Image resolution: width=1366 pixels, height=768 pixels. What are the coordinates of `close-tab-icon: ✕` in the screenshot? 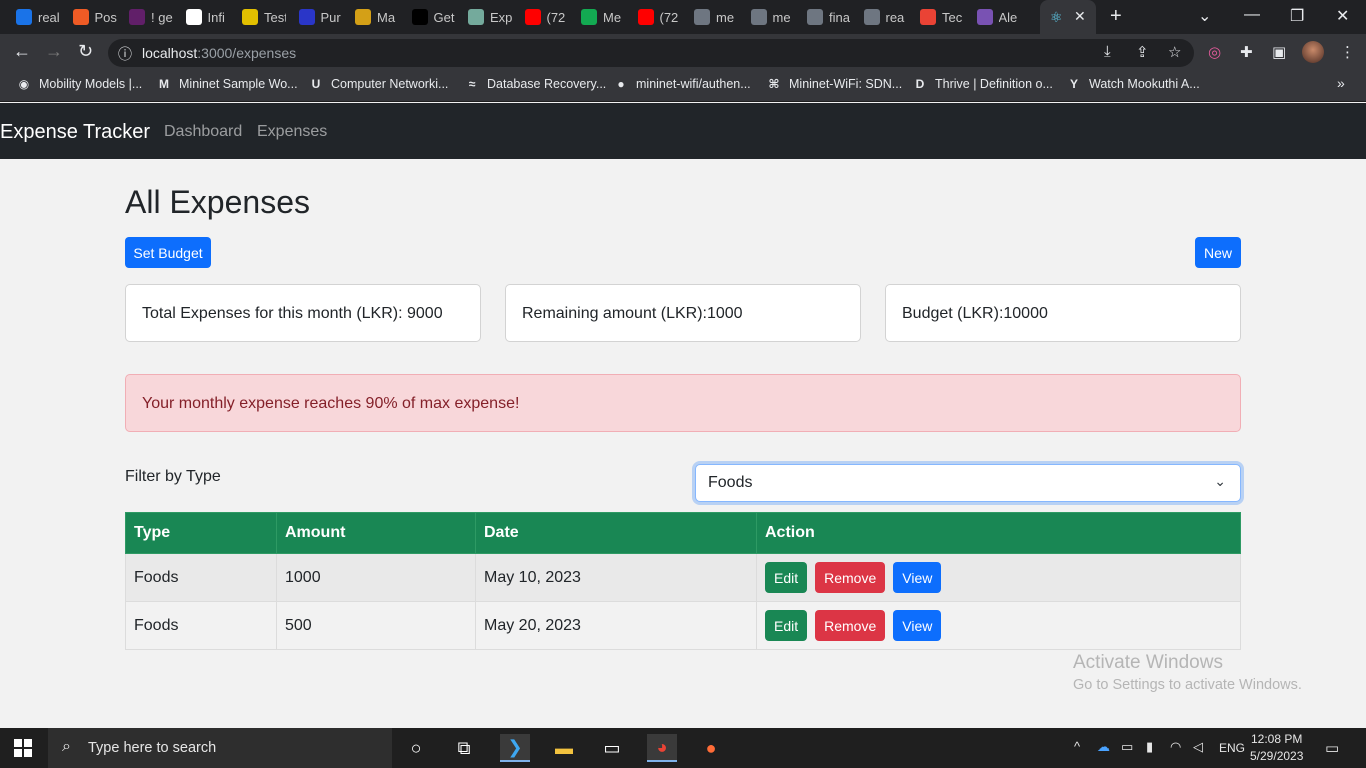 It's located at (1080, 16).